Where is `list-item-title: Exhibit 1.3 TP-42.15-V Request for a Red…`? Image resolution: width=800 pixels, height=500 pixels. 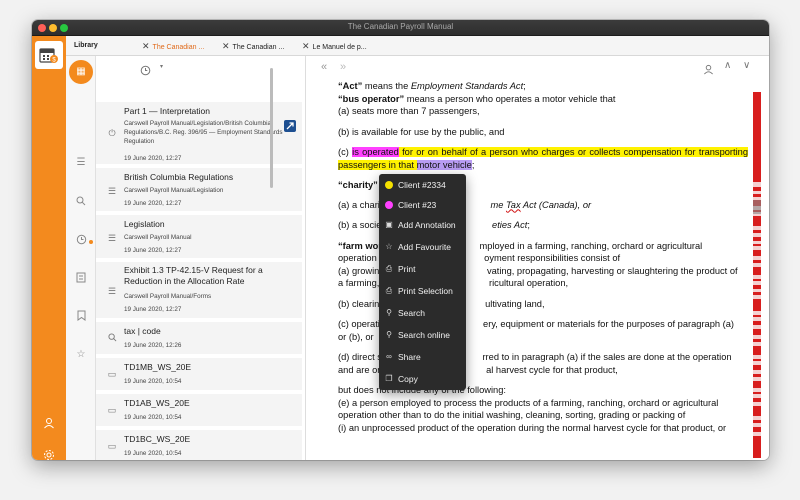
list-item-title: Exhibit 1.3 TP-42.15-V Request for a Red… is located at coordinates (193, 275).